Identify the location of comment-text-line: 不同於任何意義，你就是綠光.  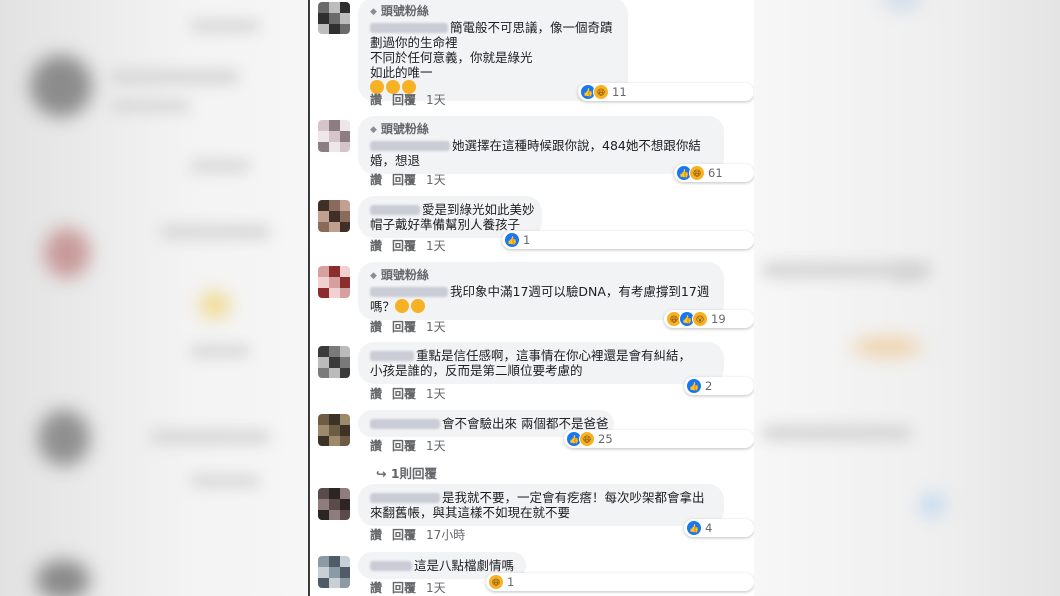
(494, 57).